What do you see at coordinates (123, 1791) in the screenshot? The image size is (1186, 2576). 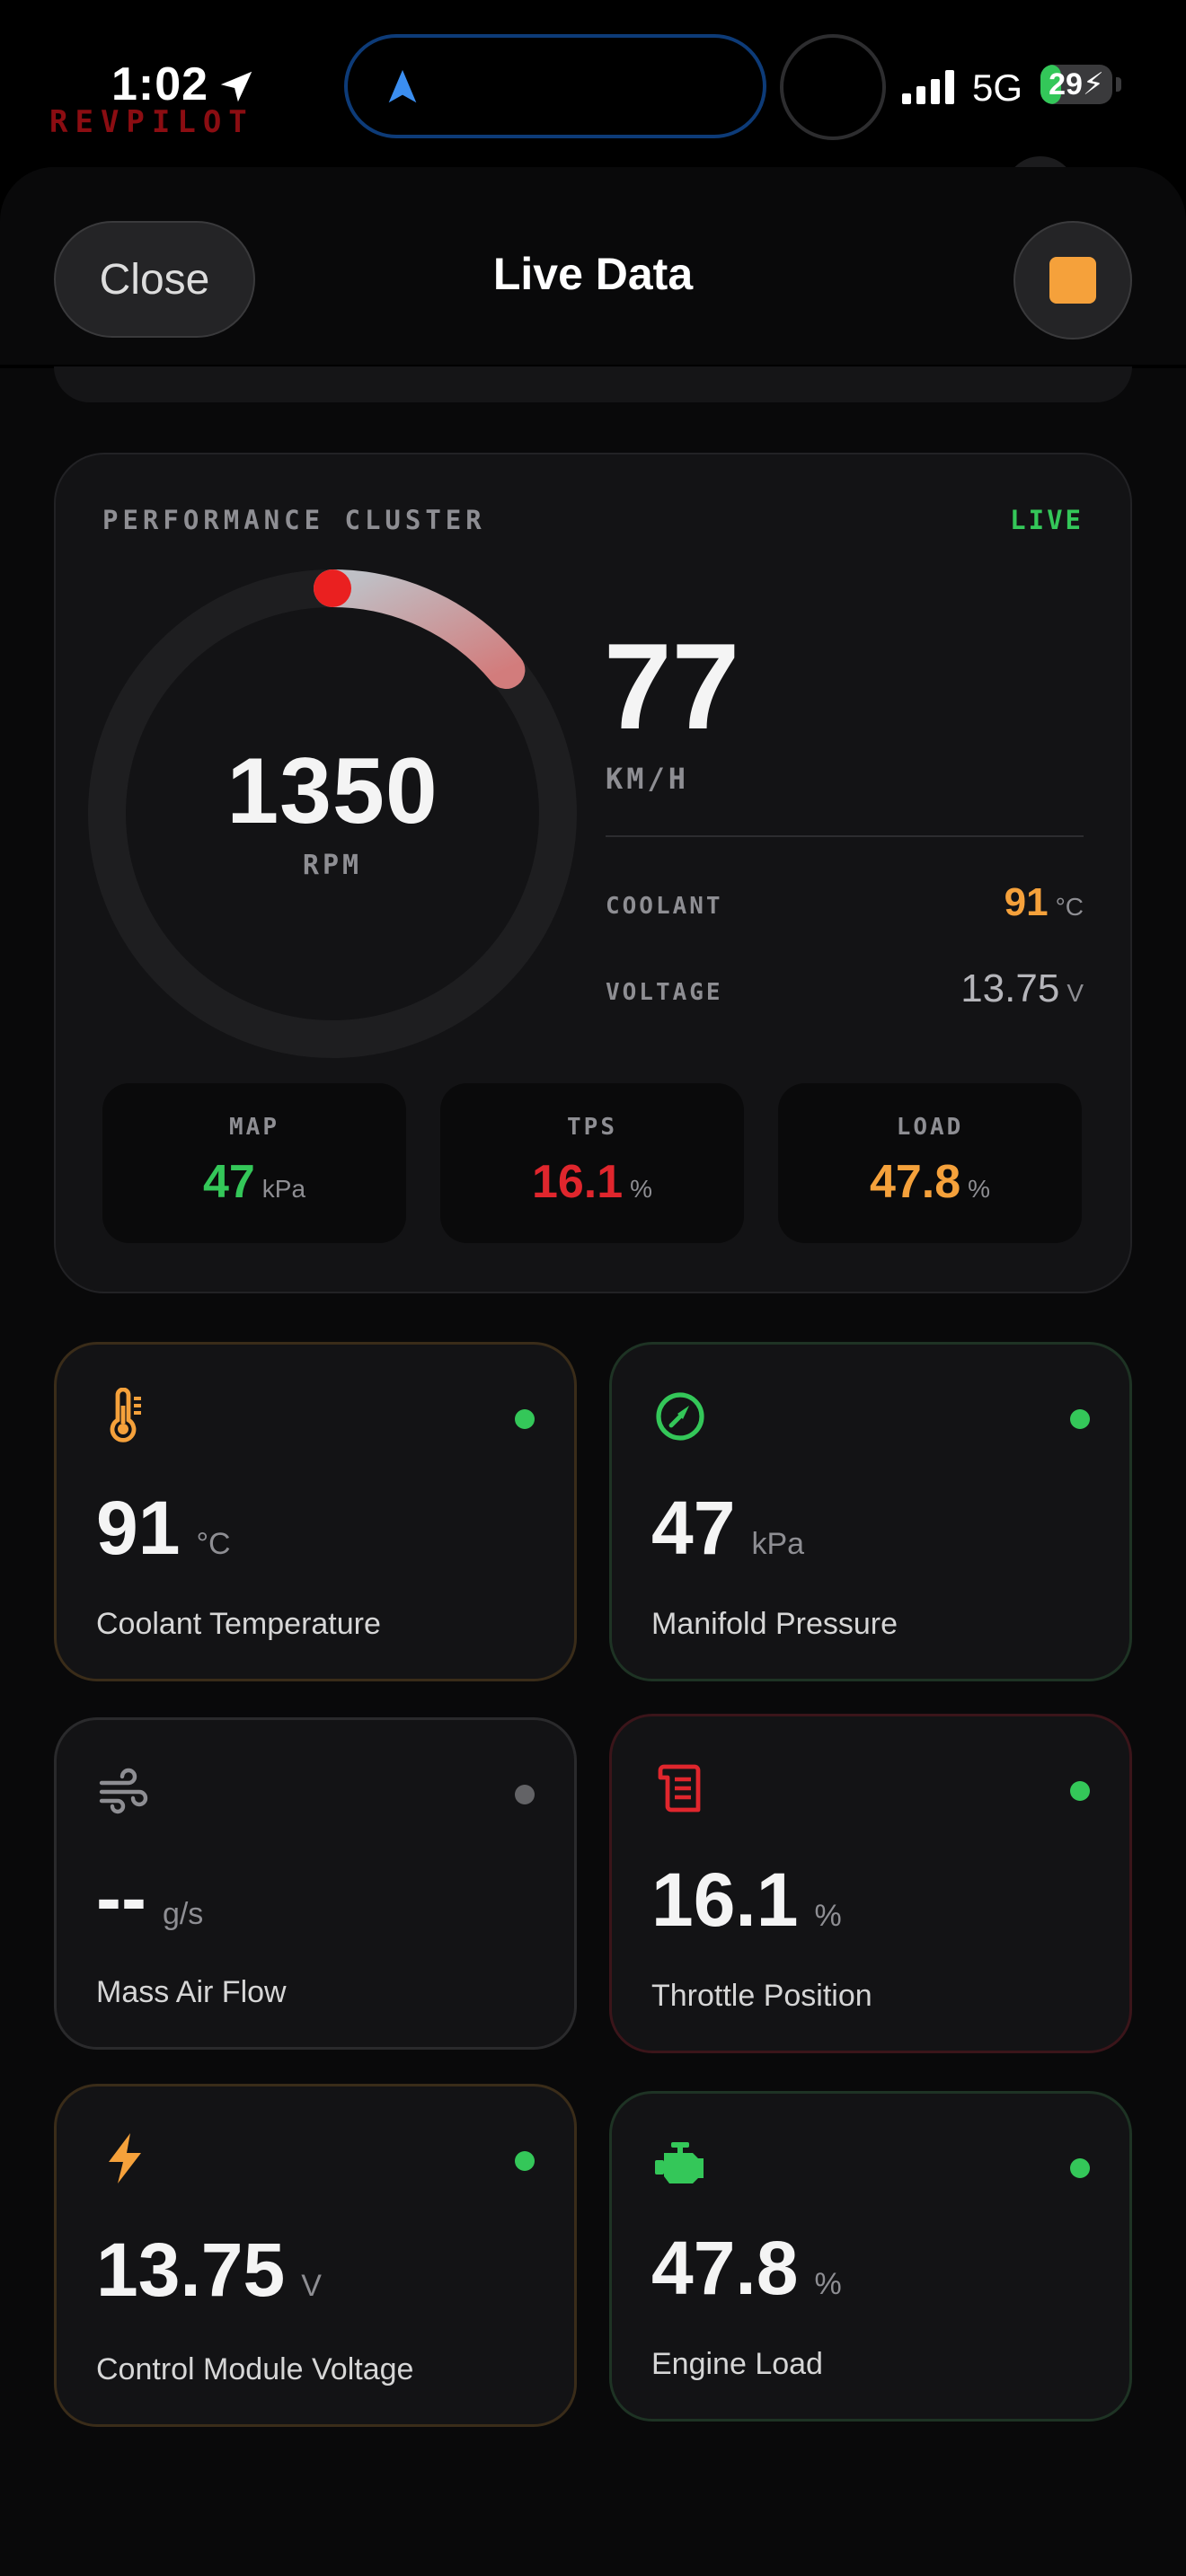 I see `wind-icon` at bounding box center [123, 1791].